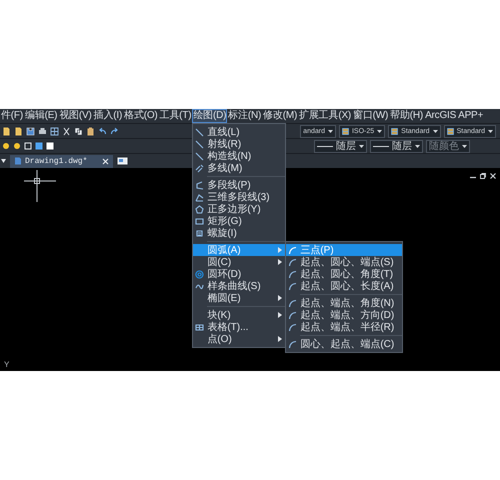 This screenshot has width=500, height=480. I want to click on menu-item: 编辑(E), so click(41, 116).